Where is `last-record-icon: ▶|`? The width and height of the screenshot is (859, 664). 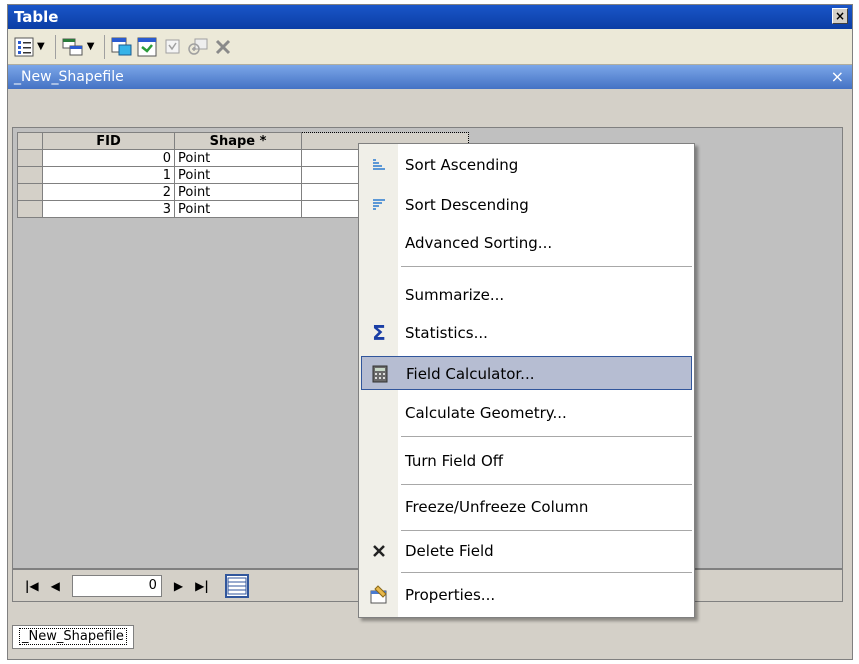 last-record-icon: ▶| is located at coordinates (202, 586).